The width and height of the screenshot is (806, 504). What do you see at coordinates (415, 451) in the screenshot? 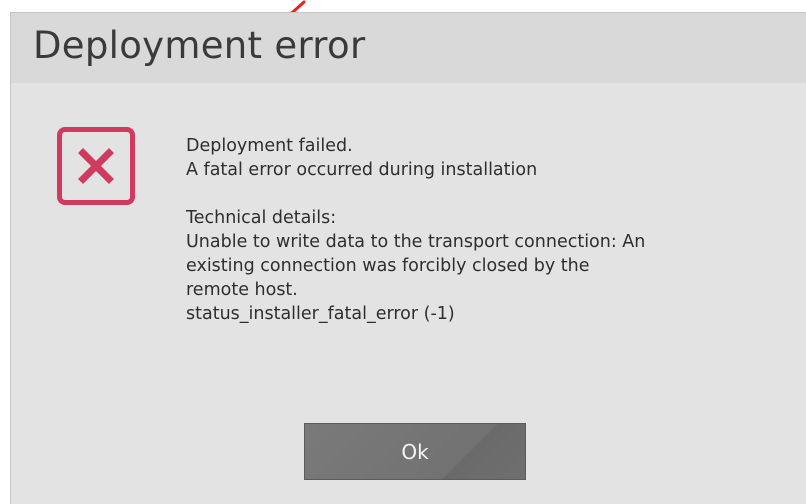
I see `ok-button: Ok` at bounding box center [415, 451].